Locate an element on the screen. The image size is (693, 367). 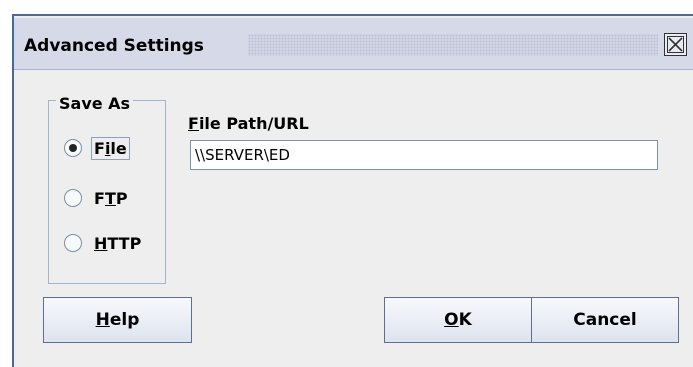
radio-http: HTTP is located at coordinates (104, 243).